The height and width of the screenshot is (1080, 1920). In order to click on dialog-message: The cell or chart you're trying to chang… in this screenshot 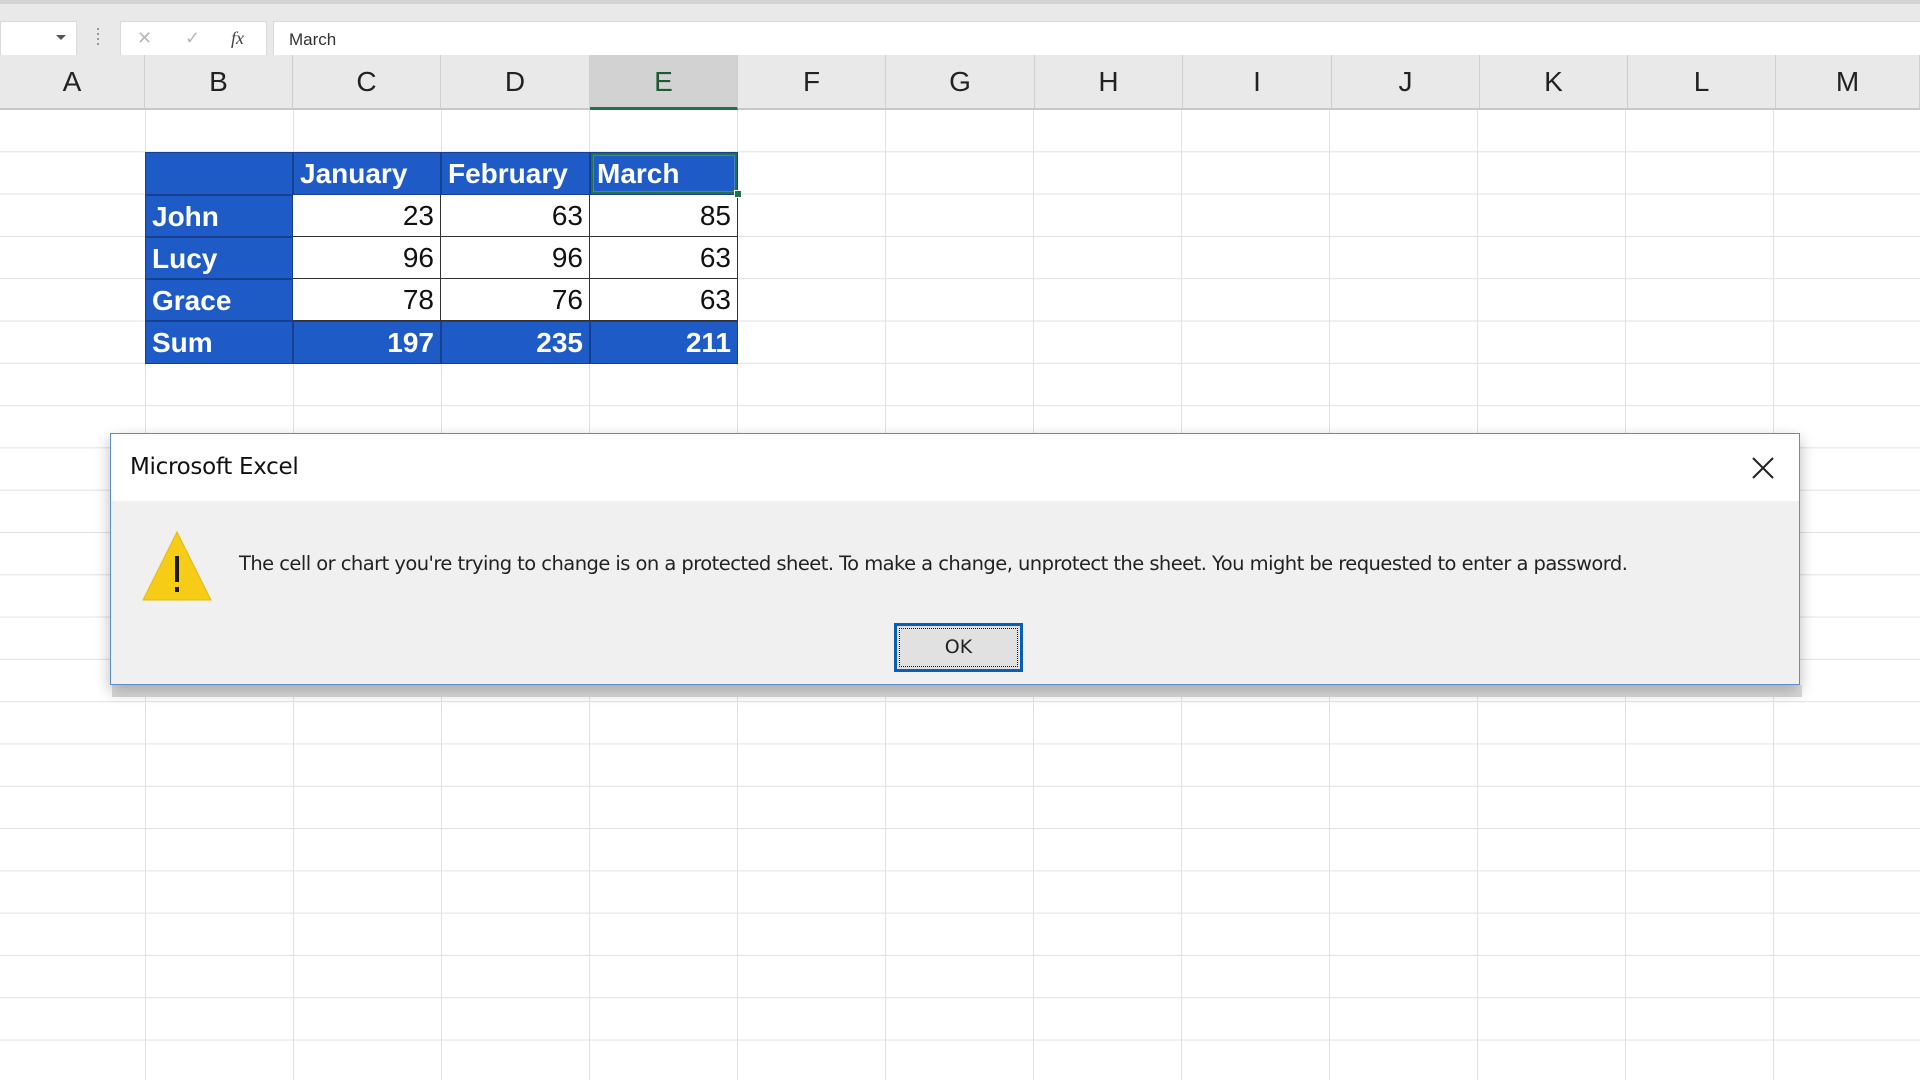, I will do `click(933, 563)`.